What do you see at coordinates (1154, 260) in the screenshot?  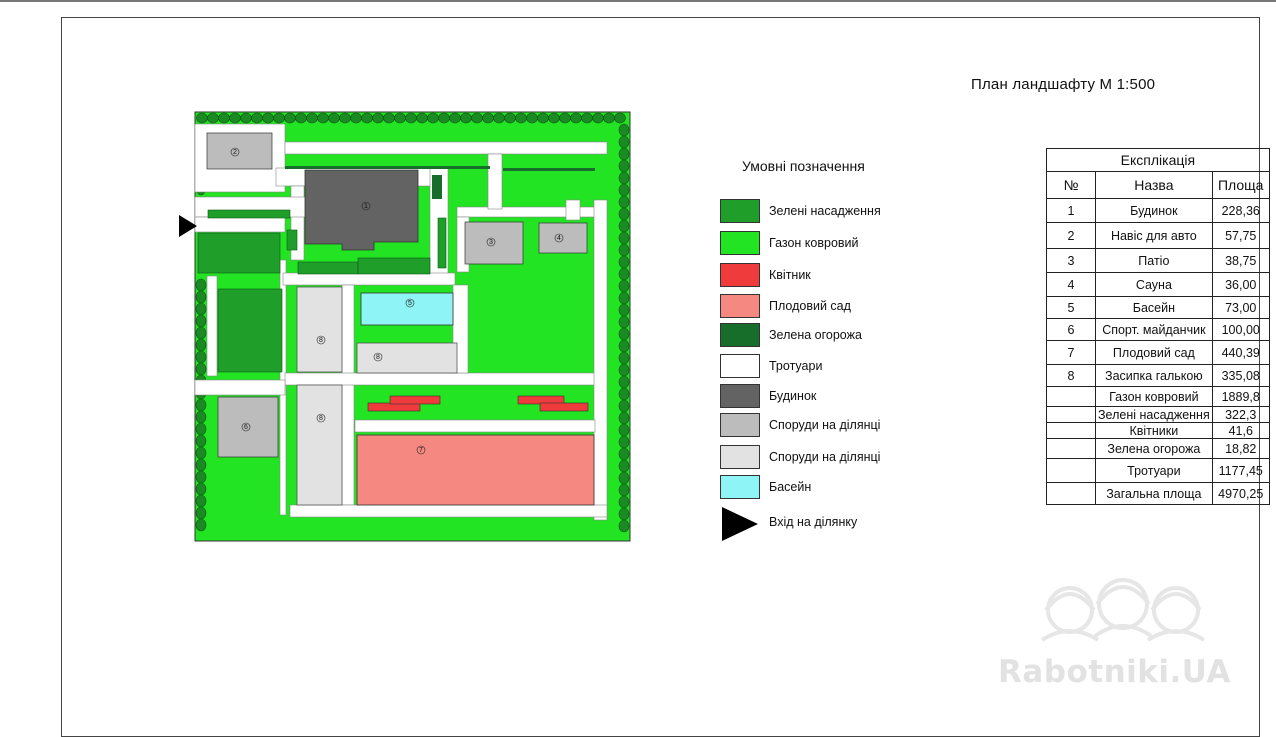 I see `cell-name: Патіо` at bounding box center [1154, 260].